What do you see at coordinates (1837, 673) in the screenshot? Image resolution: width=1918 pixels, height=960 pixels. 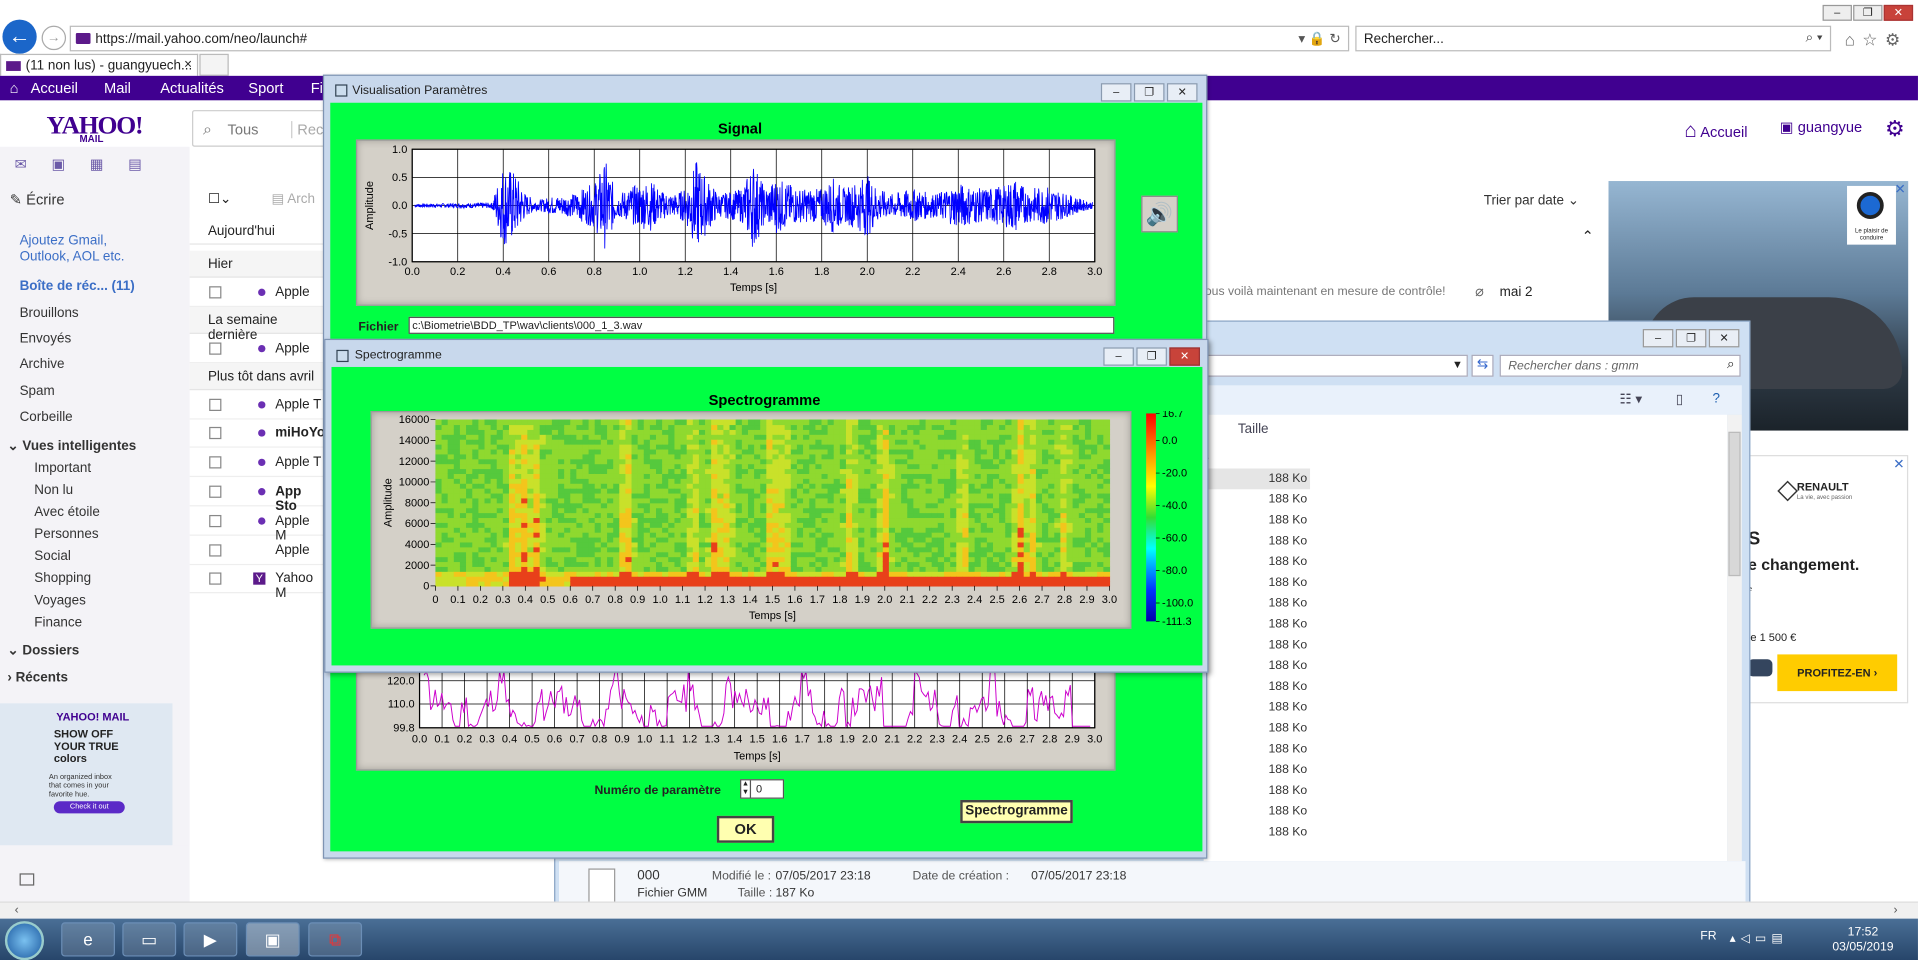 I see `renault-cta-button: PROFITEZ-EN ›` at bounding box center [1837, 673].